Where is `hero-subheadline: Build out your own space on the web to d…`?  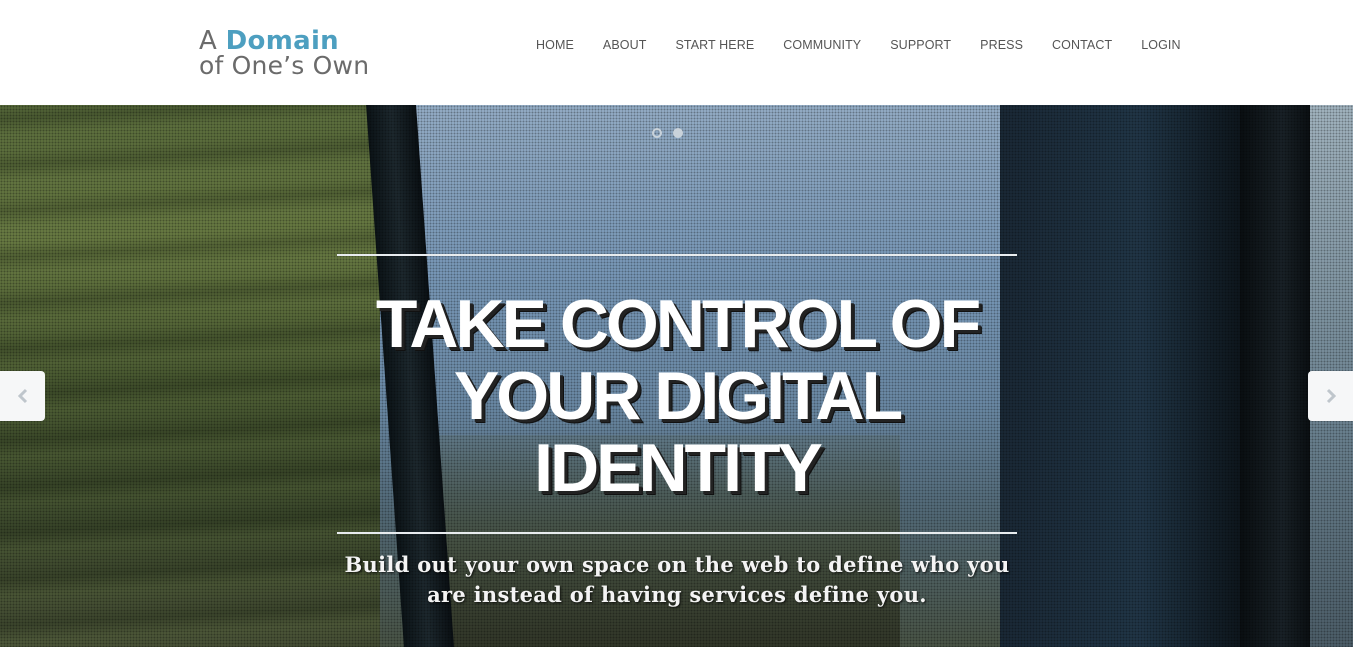
hero-subheadline: Build out your own space on the web to d… is located at coordinates (677, 580).